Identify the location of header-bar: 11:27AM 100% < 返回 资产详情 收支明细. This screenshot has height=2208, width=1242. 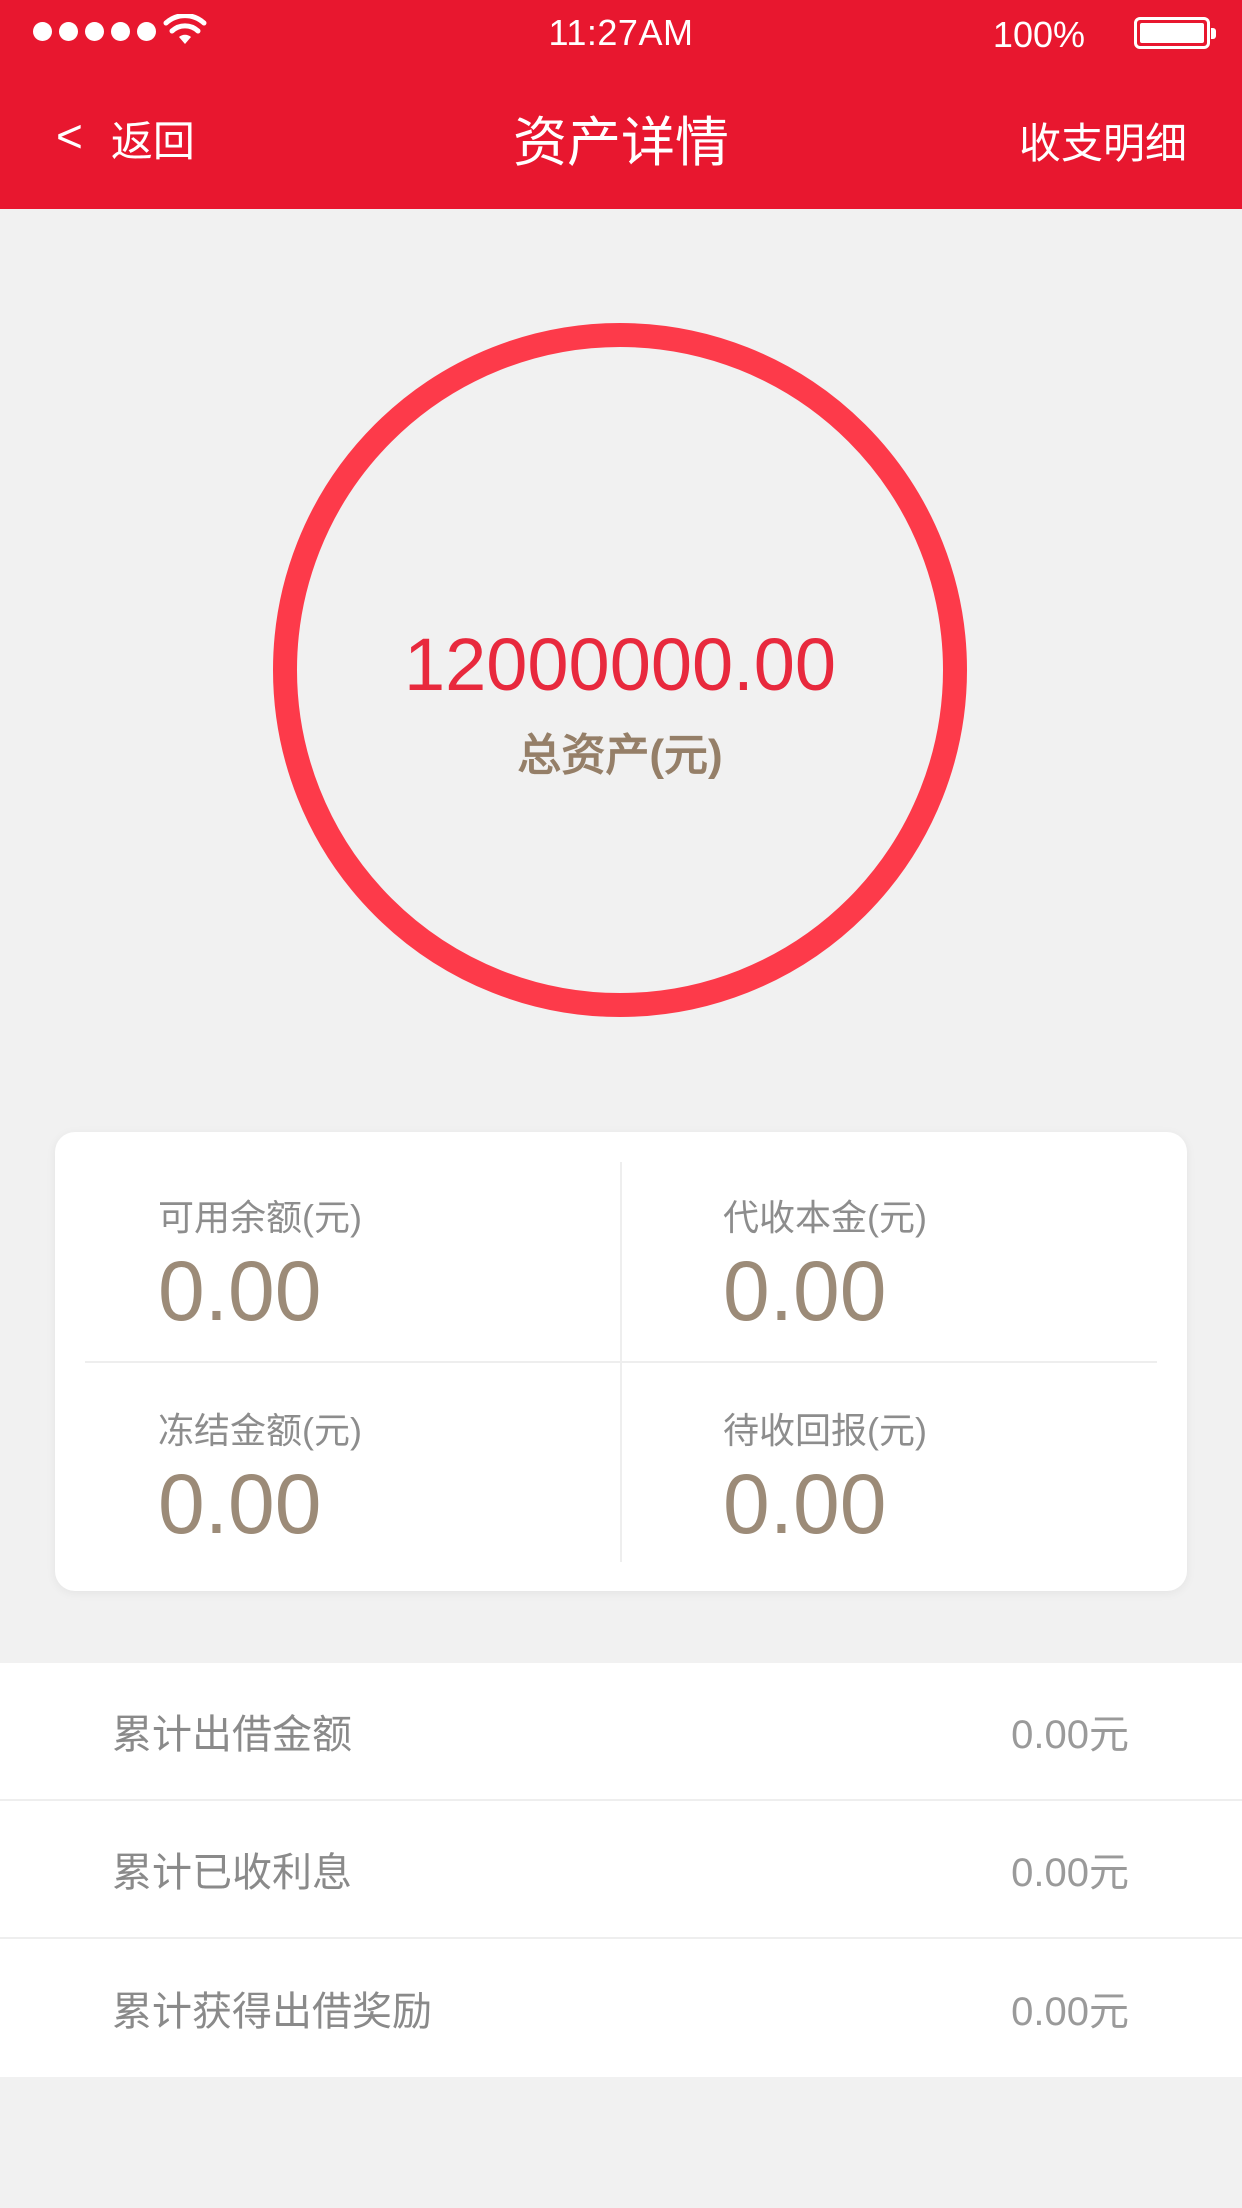
(621, 104).